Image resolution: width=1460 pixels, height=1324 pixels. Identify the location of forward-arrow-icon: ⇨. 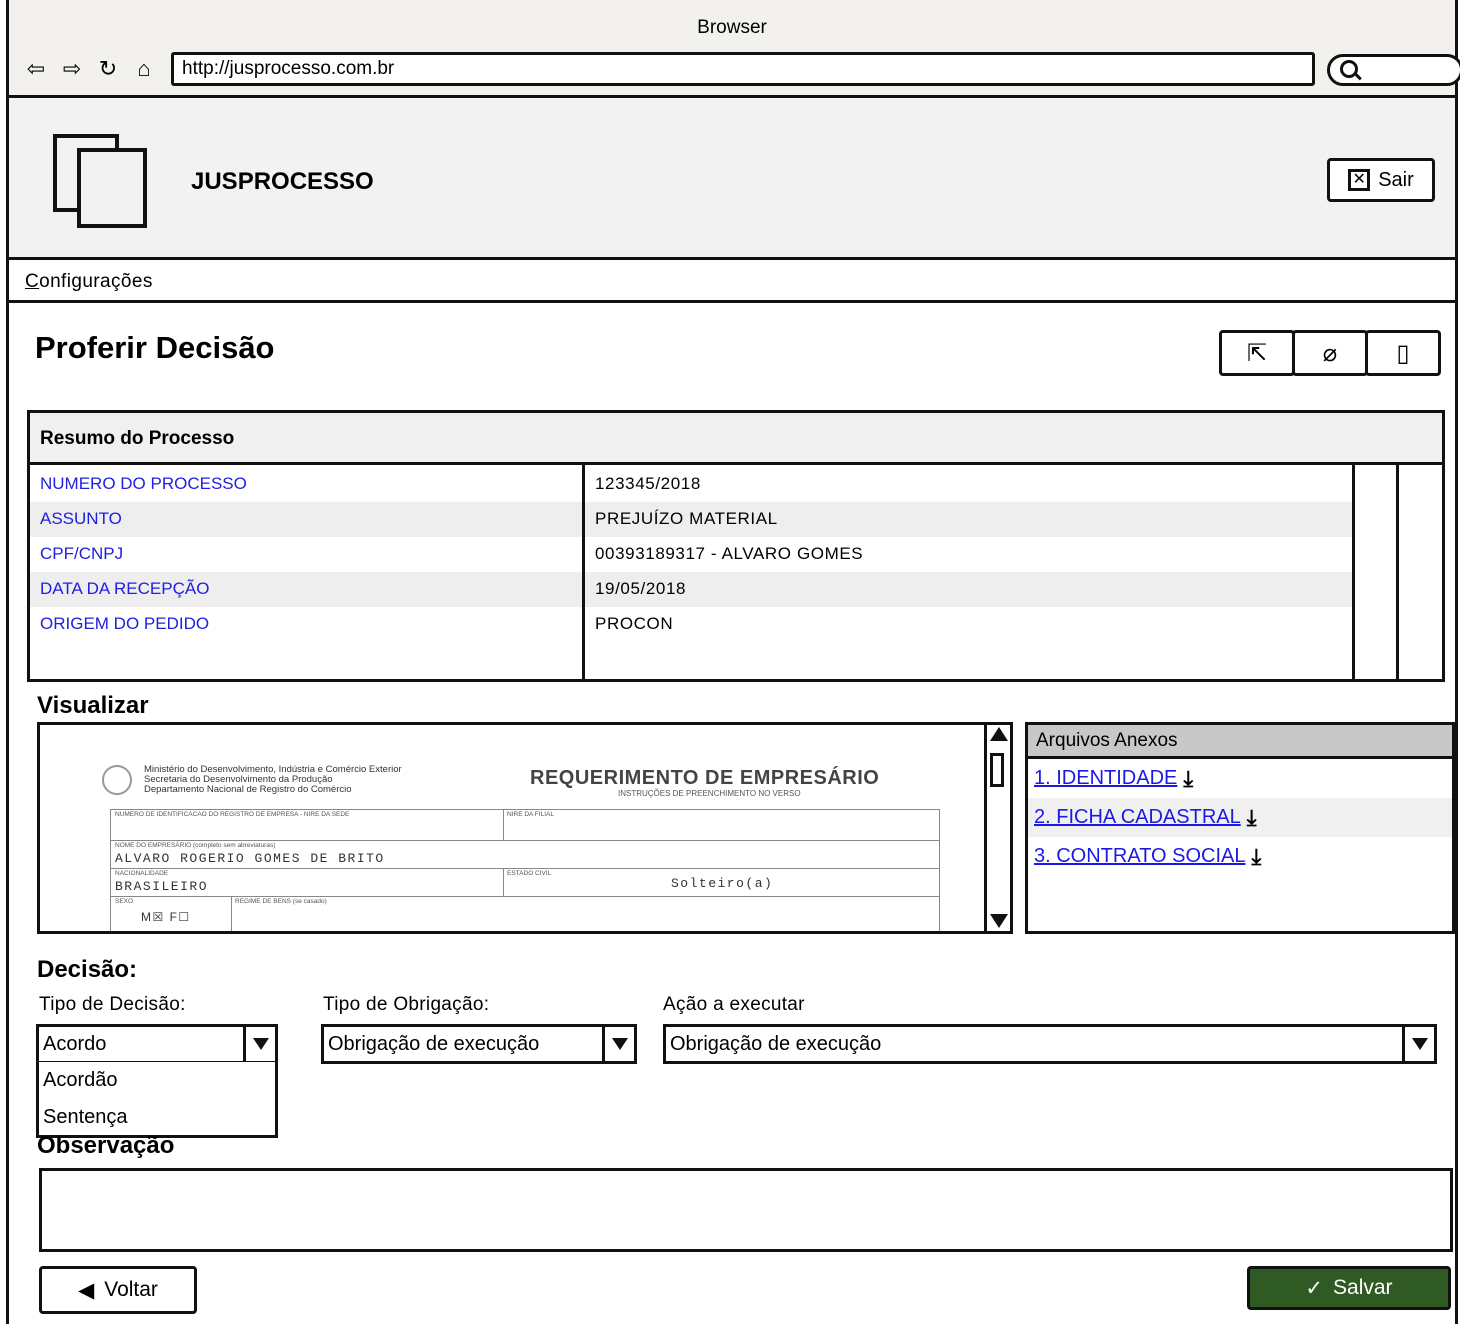
(72, 69).